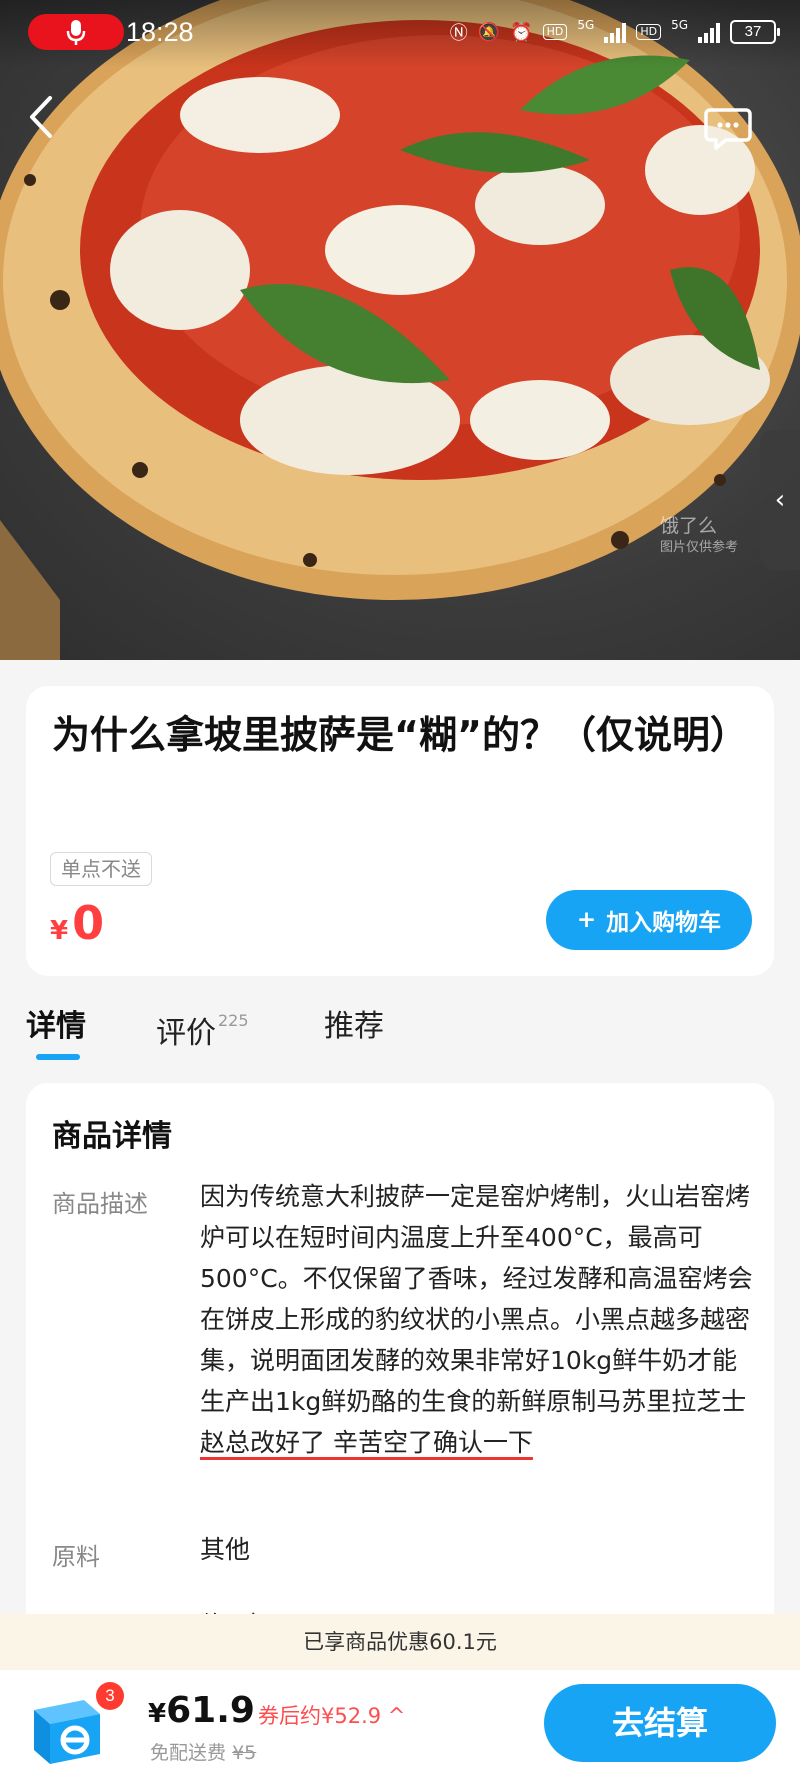  I want to click on total-price: ¥61.9, so click(201, 1710).